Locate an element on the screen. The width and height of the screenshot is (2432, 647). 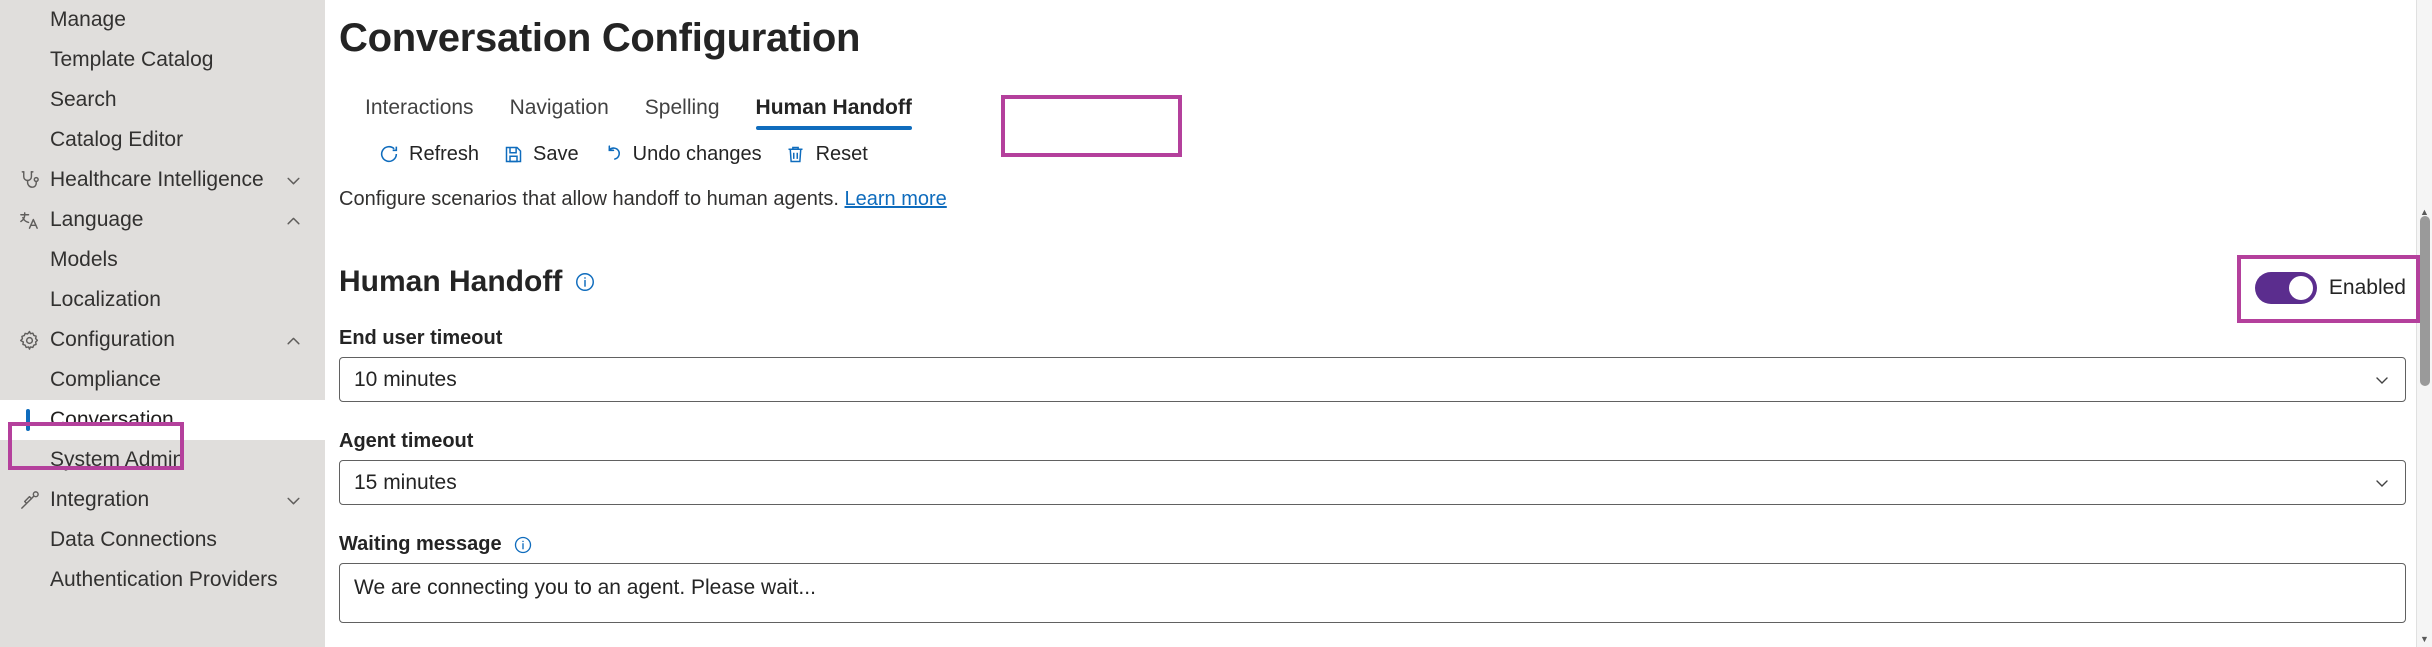
toggle-knob is located at coordinates (2300, 288).